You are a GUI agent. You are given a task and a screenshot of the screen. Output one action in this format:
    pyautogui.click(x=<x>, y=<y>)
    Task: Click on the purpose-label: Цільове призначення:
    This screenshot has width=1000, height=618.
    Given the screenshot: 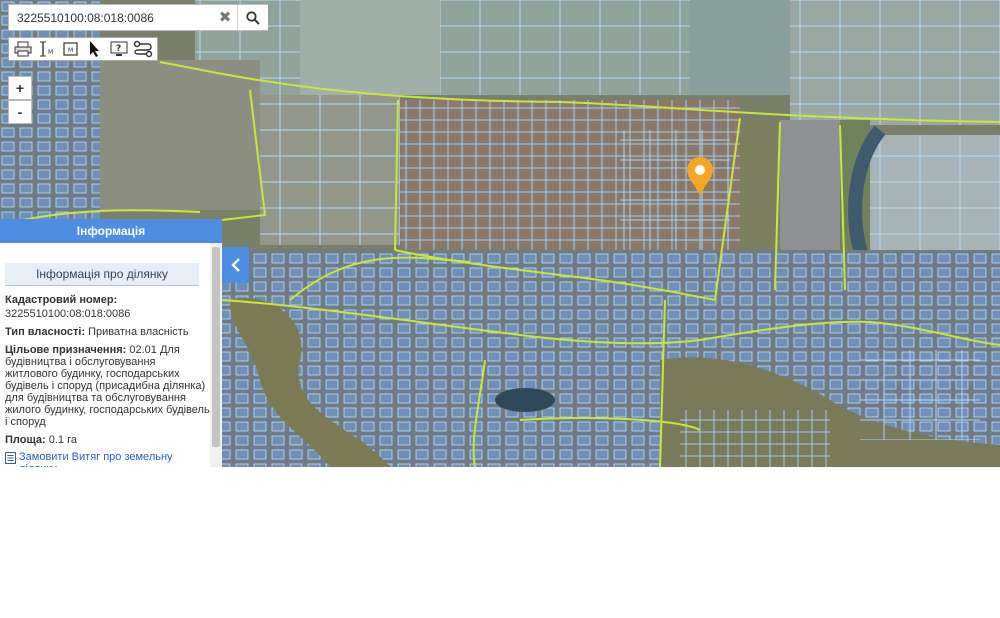 What is the action you would take?
    pyautogui.click(x=66, y=350)
    